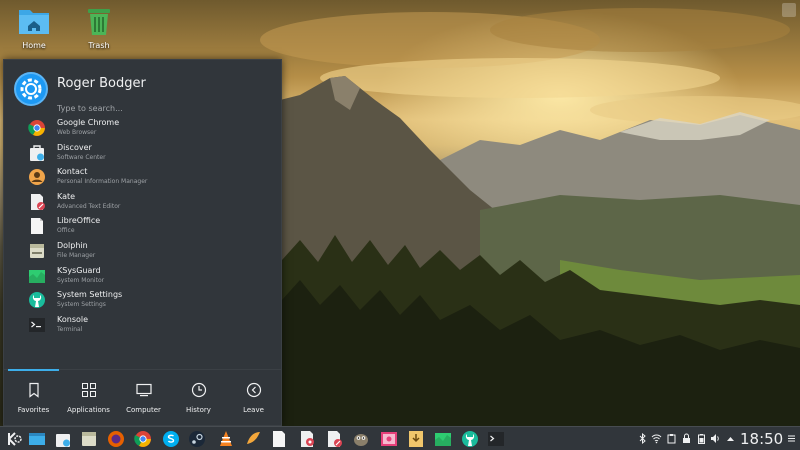 This screenshot has height=450, width=800. What do you see at coordinates (37, 177) in the screenshot?
I see `kontact-icon` at bounding box center [37, 177].